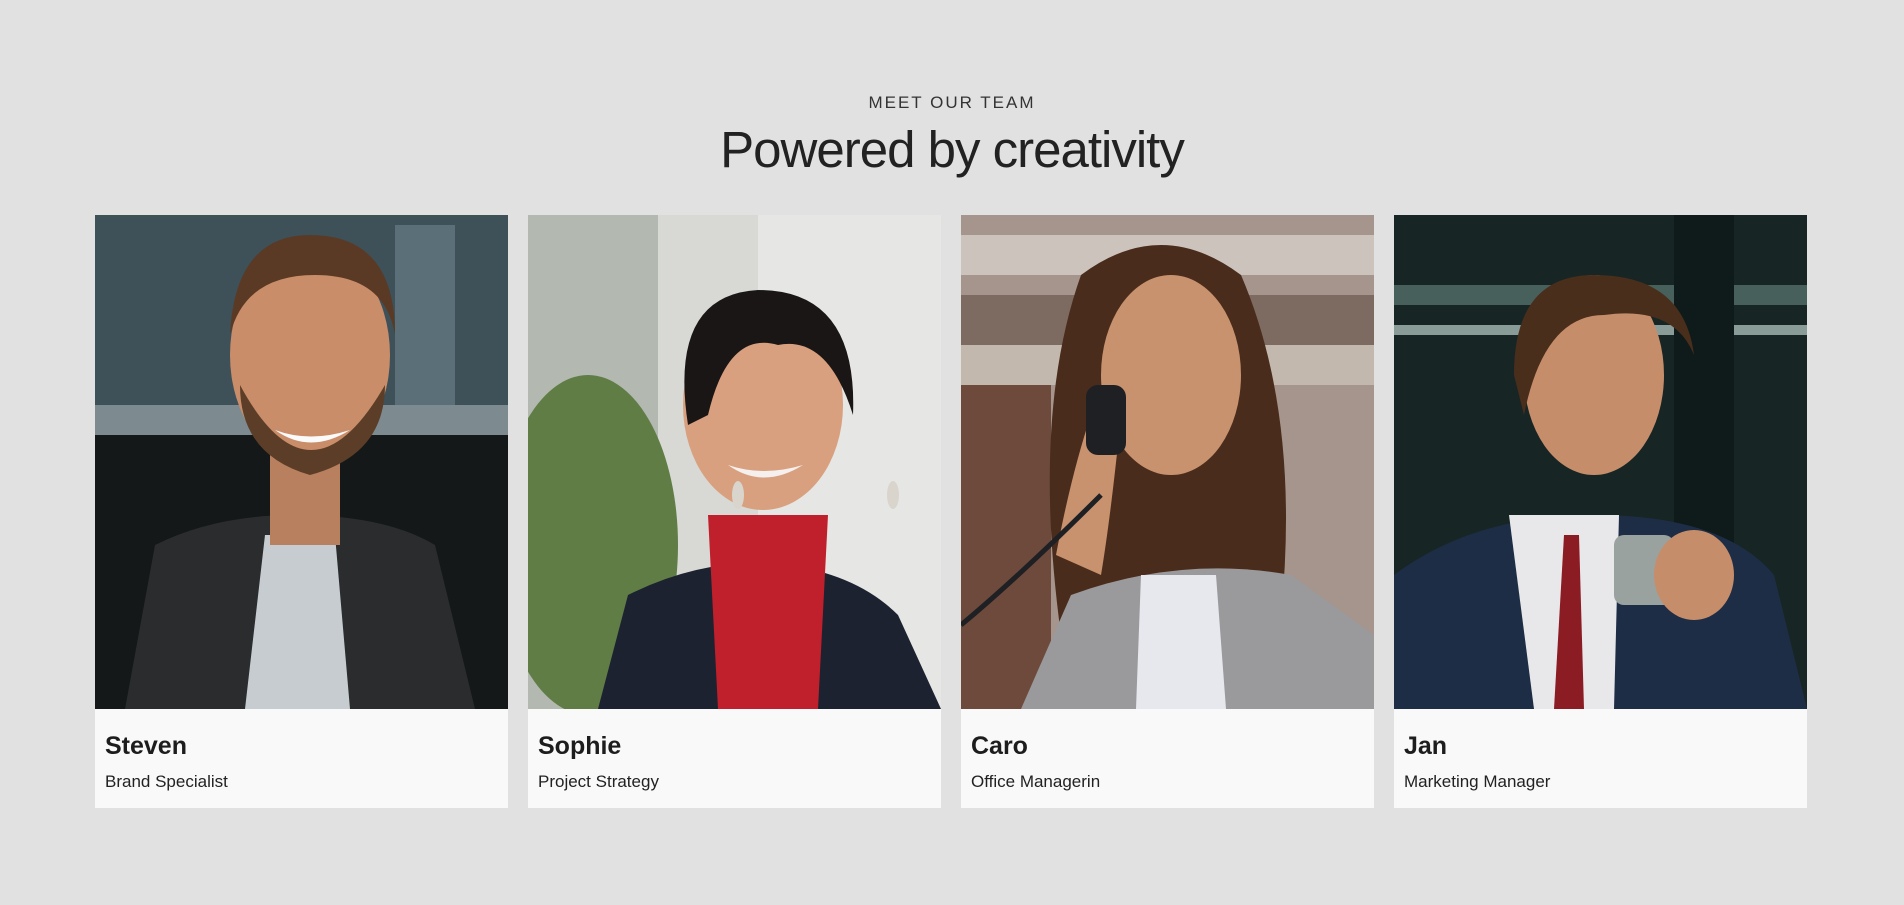  I want to click on card-body: Caro Office Managerin, so click(1167, 758).